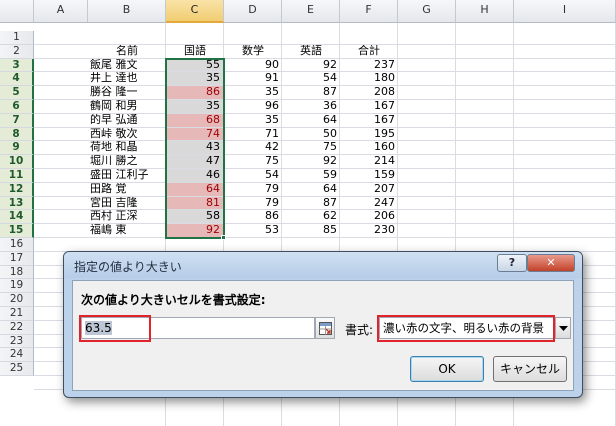 This screenshot has width=616, height=426. What do you see at coordinates (551, 263) in the screenshot?
I see `close-button: ✕` at bounding box center [551, 263].